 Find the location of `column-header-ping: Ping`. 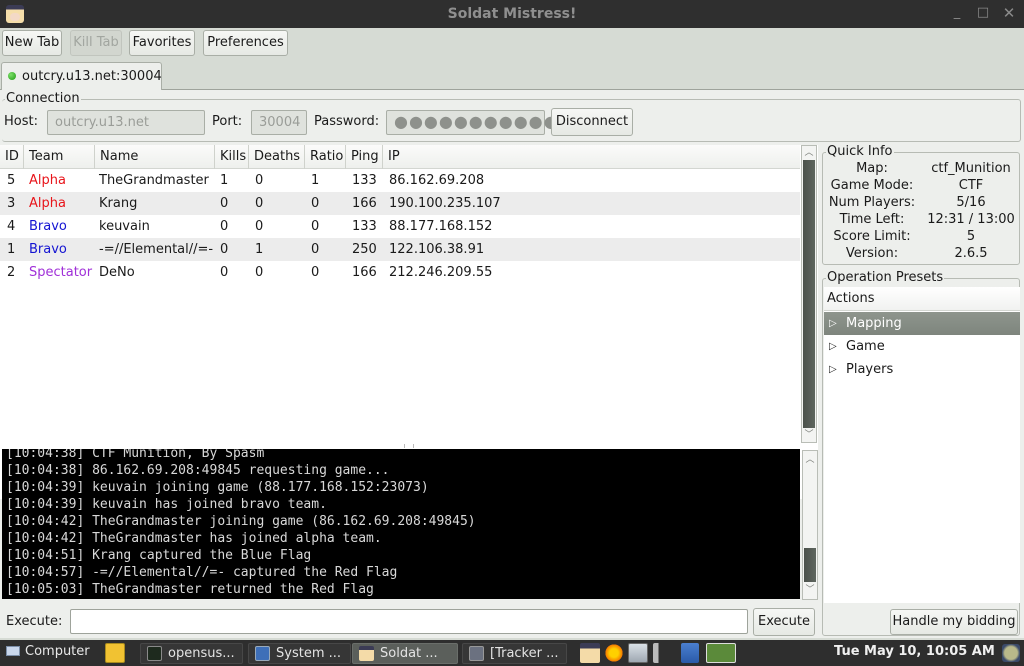

column-header-ping: Ping is located at coordinates (364, 157).